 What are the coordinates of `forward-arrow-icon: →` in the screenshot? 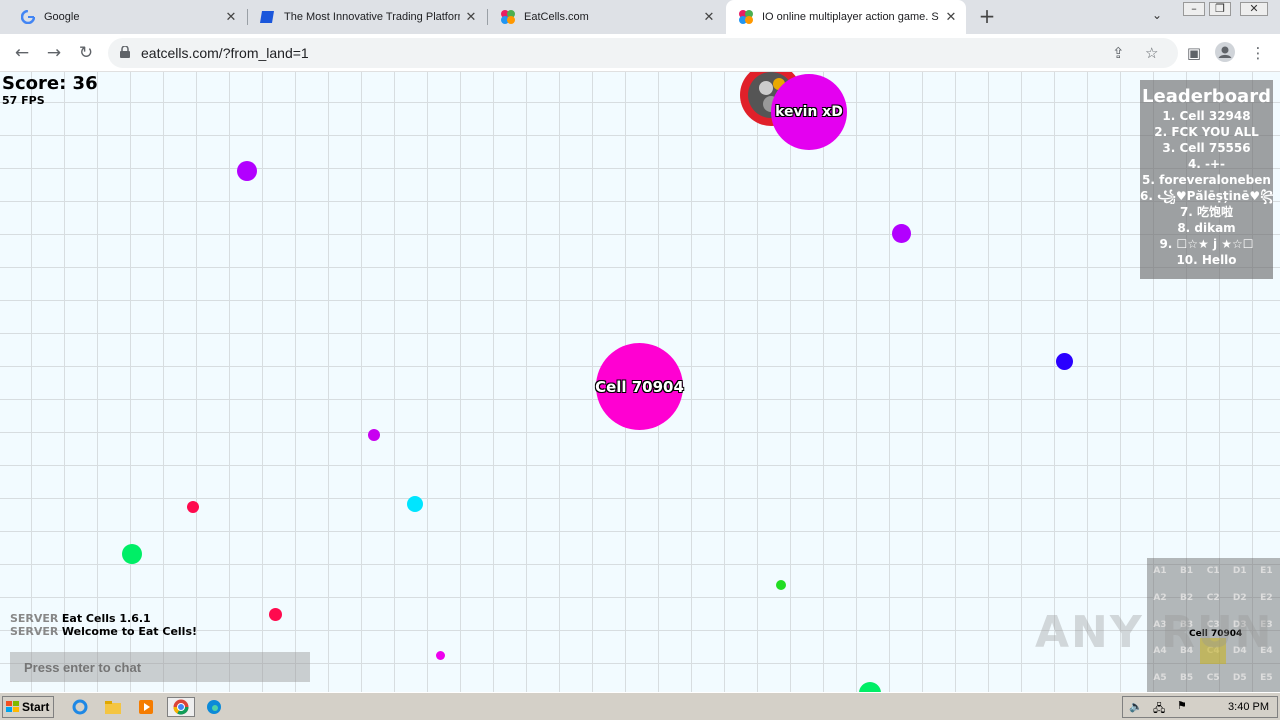 It's located at (54, 53).